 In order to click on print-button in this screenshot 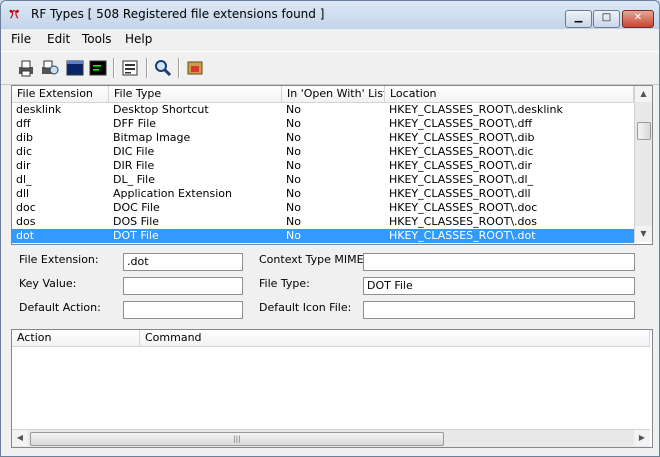, I will do `click(26, 68)`.